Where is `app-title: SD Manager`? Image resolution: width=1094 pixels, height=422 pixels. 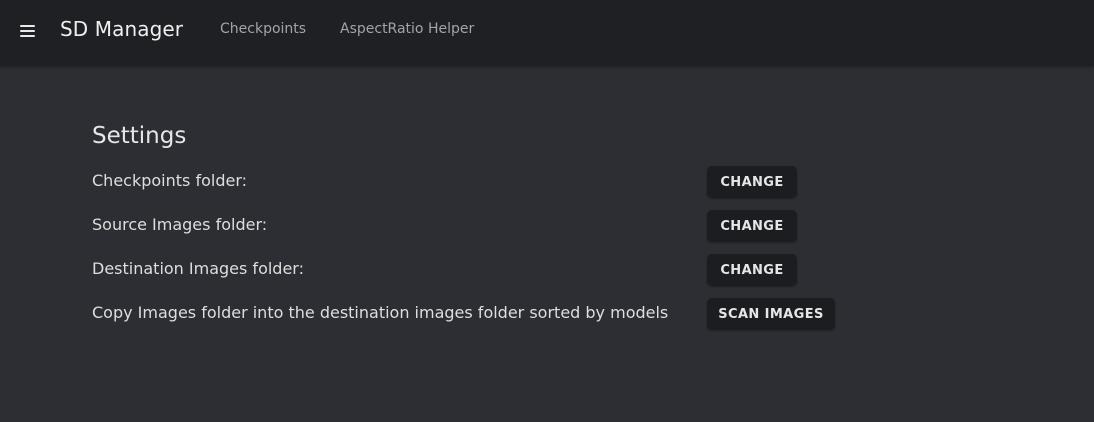
app-title: SD Manager is located at coordinates (122, 29).